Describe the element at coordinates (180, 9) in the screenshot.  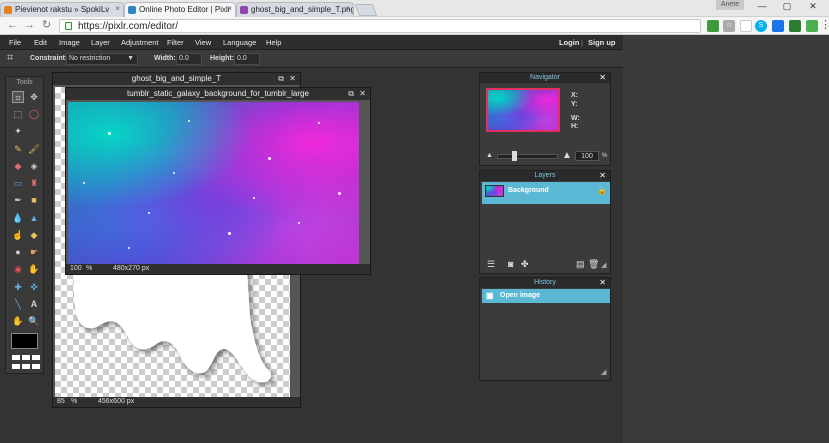
I see `browser-tab-pixlr: Online Photo Editor | Pixlr ×` at that location.